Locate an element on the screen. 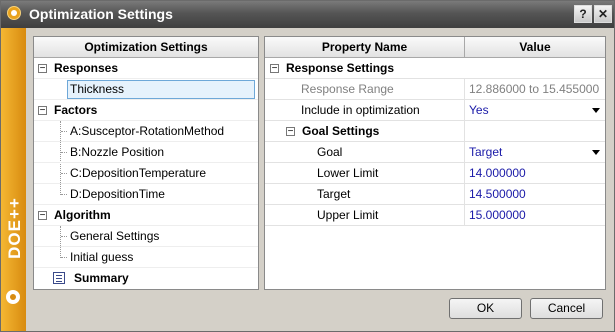  tree-item-label: Summary is located at coordinates (101, 278).